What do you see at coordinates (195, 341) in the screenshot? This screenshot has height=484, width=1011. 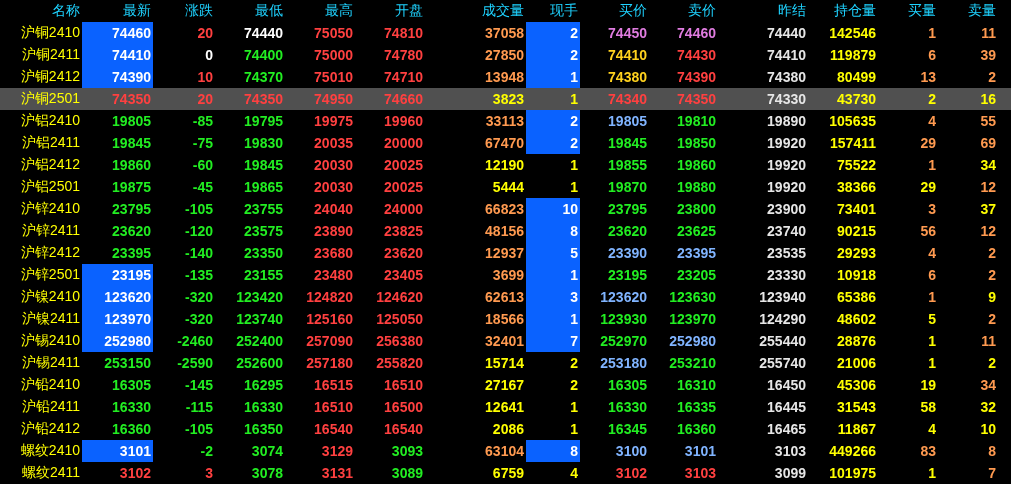 I see `table-cell-text: -2460` at bounding box center [195, 341].